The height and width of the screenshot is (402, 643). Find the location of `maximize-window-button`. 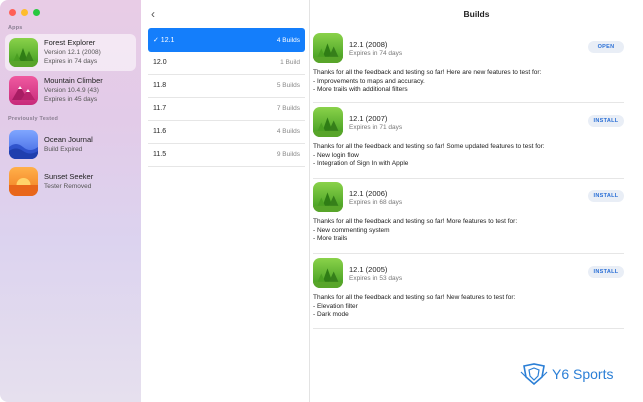

maximize-window-button is located at coordinates (36, 12).